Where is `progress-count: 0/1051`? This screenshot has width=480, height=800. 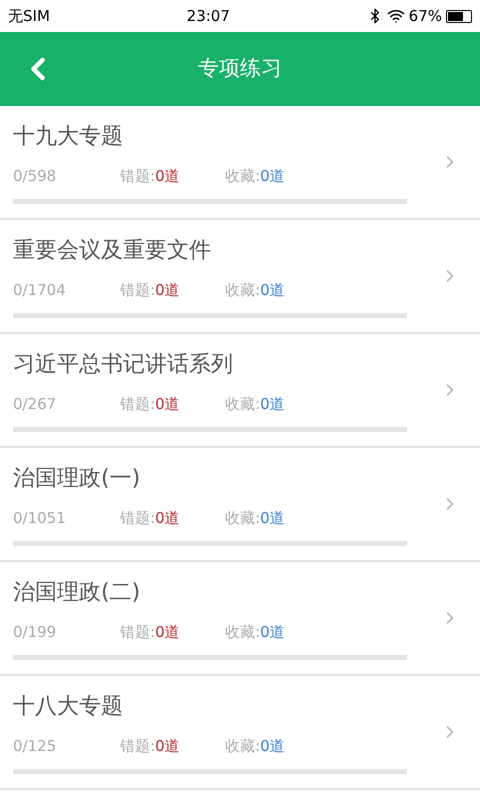 progress-count: 0/1051 is located at coordinates (40, 518).